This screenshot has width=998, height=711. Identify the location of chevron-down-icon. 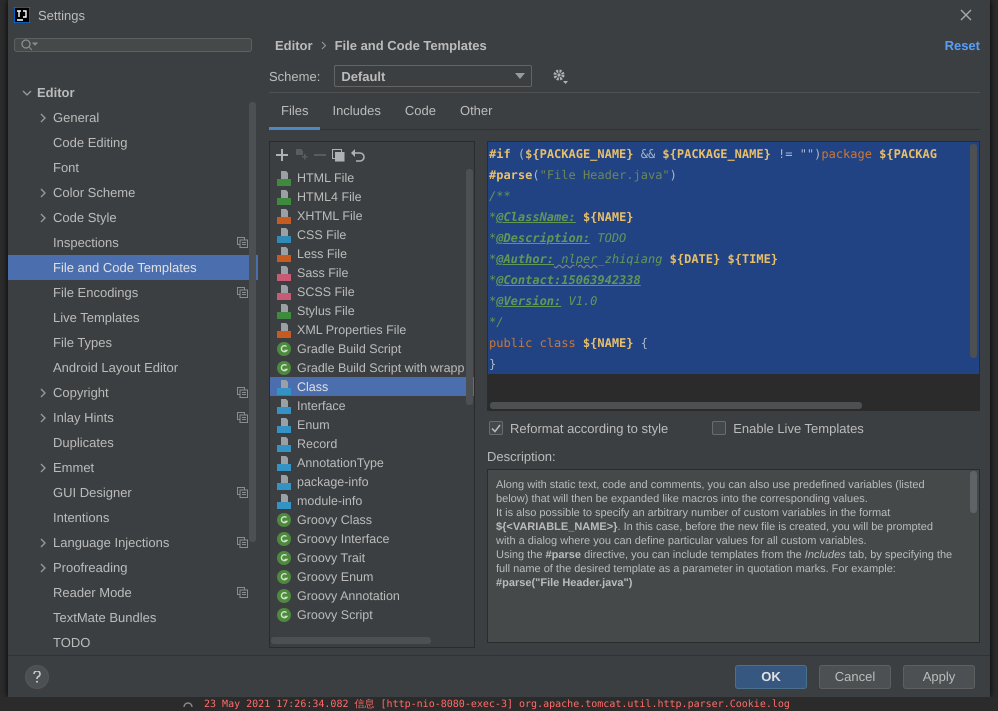
(27, 93).